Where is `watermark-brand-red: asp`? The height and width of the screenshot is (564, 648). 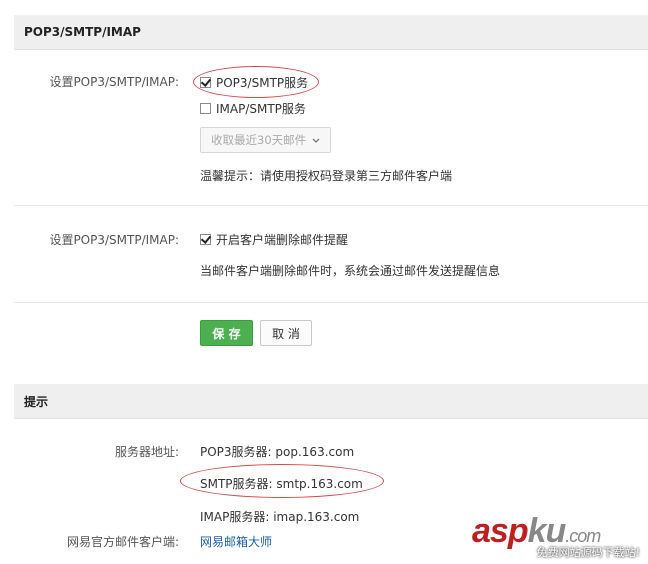
watermark-brand-red: asp is located at coordinates (500, 531).